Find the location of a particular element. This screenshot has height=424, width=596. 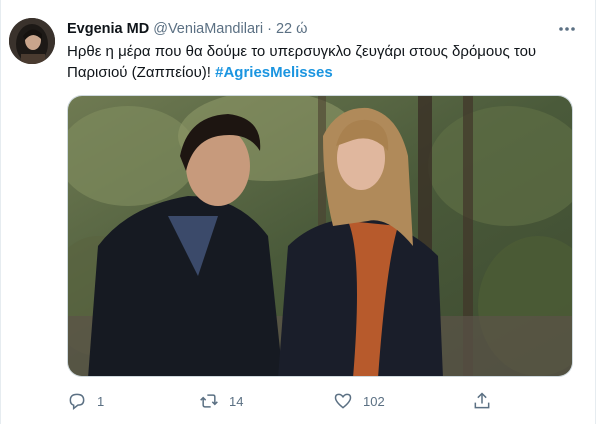

avatar-image is located at coordinates (32, 41).